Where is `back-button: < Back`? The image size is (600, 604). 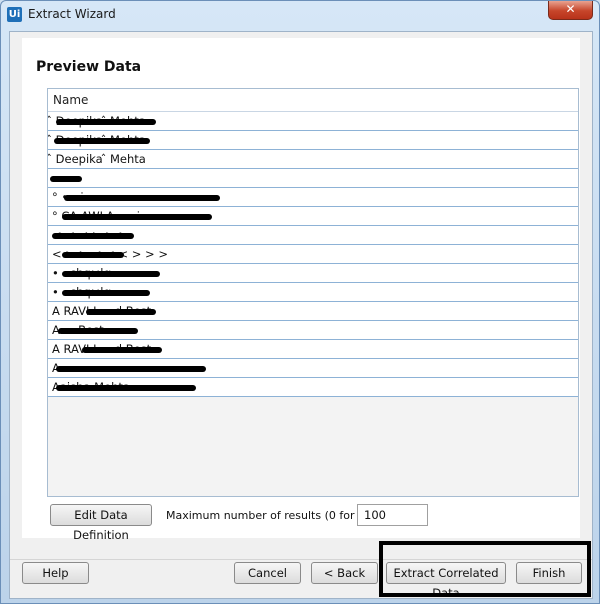 back-button: < Back is located at coordinates (344, 573).